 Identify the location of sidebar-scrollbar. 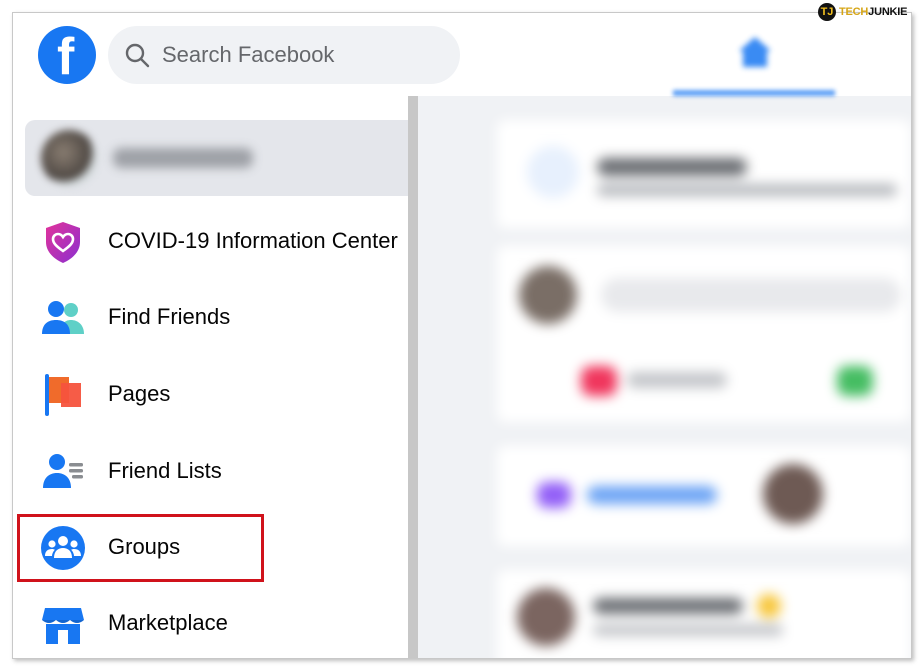
(413, 377).